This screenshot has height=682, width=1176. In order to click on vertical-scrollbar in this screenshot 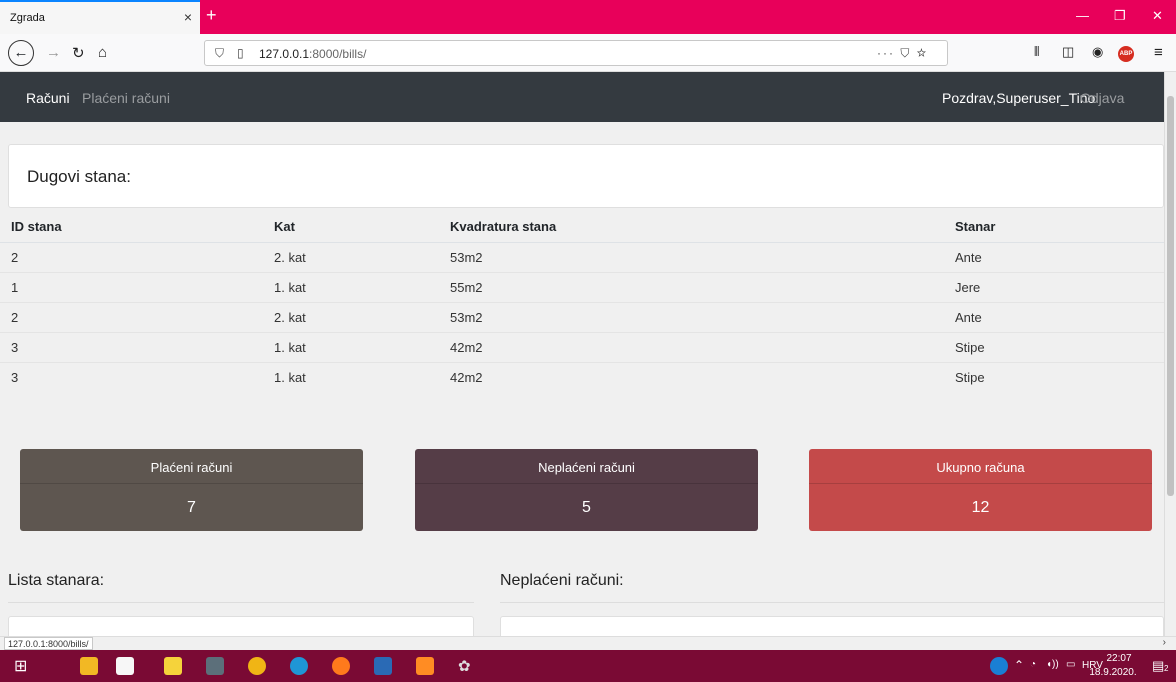, I will do `click(1170, 354)`.